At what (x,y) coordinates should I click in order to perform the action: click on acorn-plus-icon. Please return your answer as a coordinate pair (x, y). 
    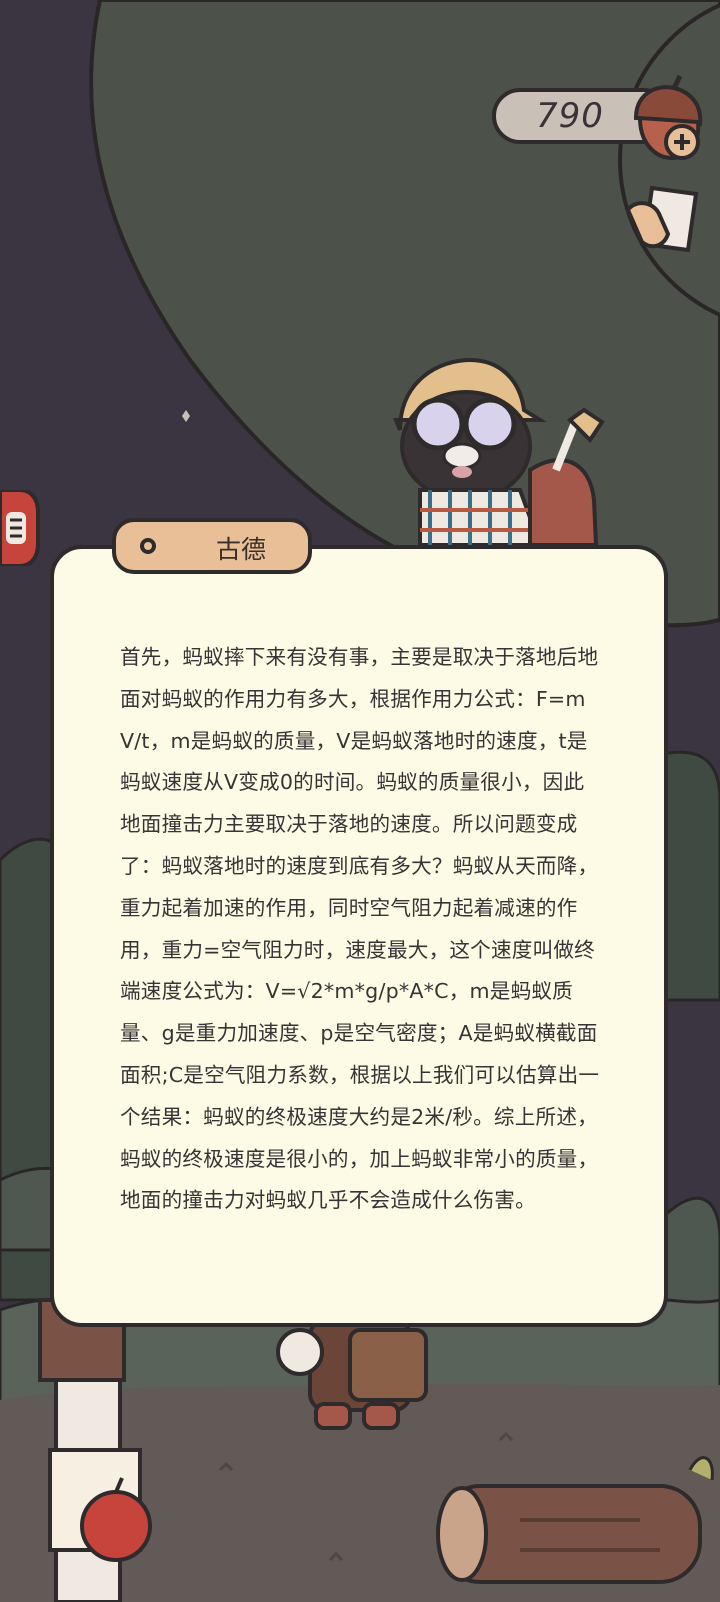
    Looking at the image, I should click on (668, 119).